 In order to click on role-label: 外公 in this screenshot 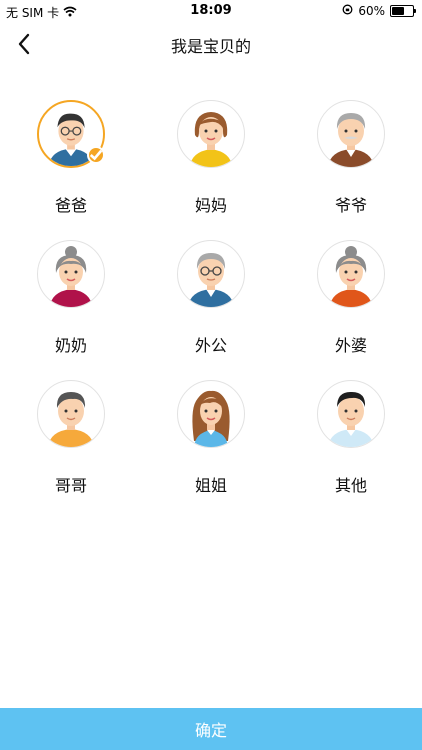, I will do `click(210, 345)`.